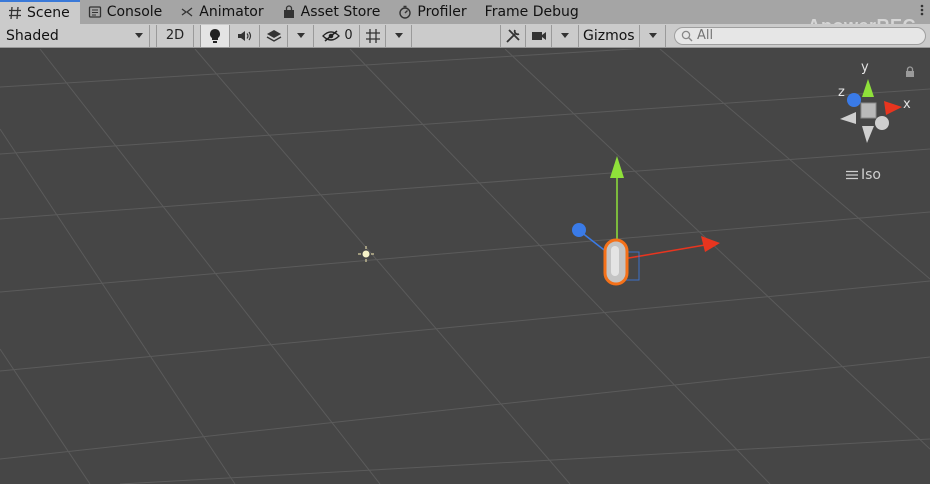  Describe the element at coordinates (910, 72) in the screenshot. I see `lock-icon` at that location.